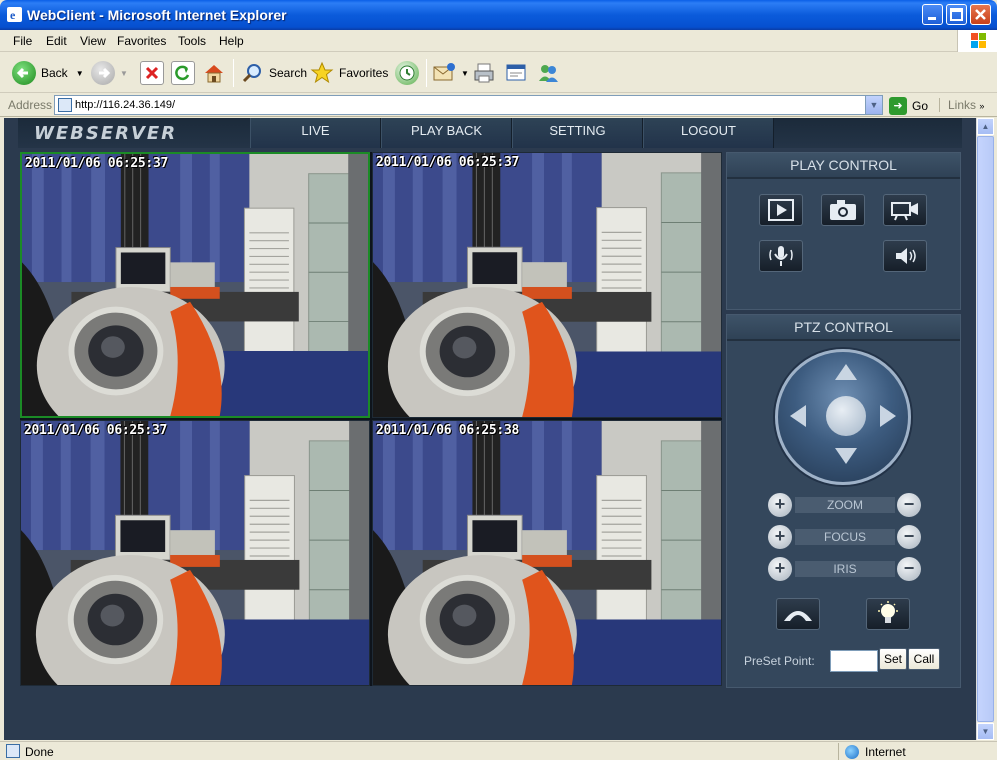  What do you see at coordinates (956, 14) in the screenshot?
I see `maximize-button` at bounding box center [956, 14].